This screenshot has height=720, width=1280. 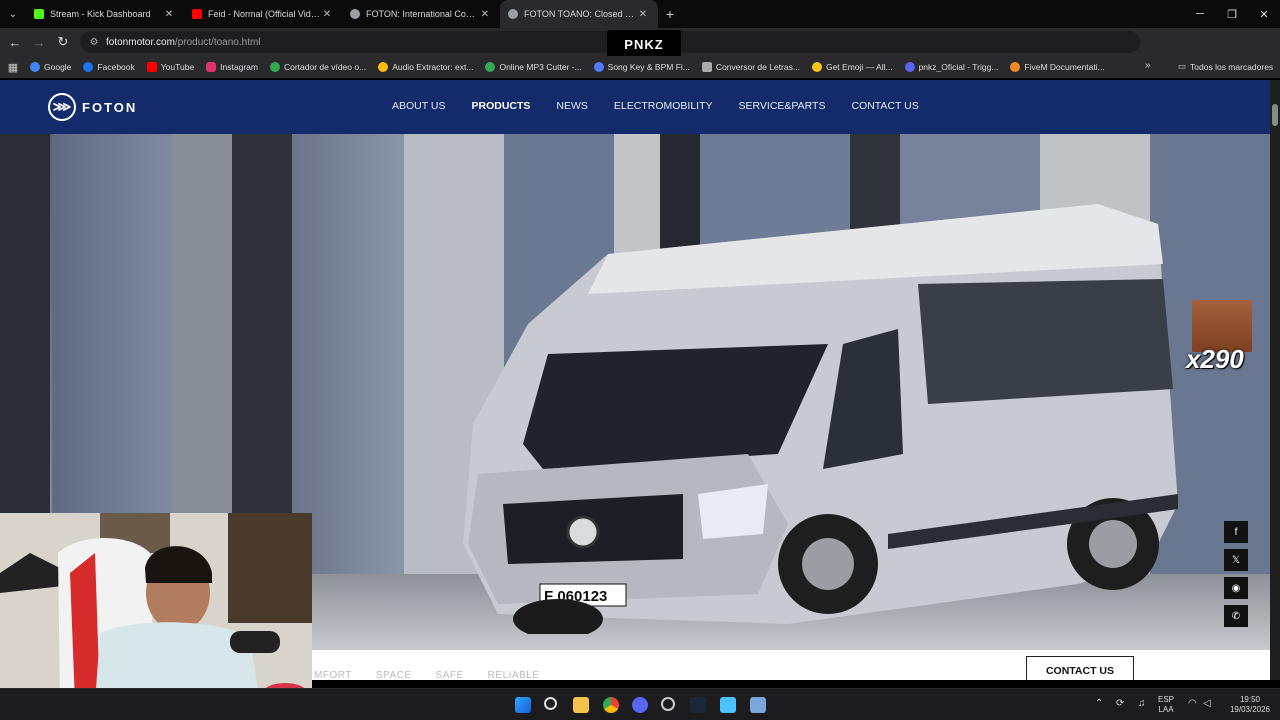 I want to click on emoji-icon, so click(x=816, y=67).